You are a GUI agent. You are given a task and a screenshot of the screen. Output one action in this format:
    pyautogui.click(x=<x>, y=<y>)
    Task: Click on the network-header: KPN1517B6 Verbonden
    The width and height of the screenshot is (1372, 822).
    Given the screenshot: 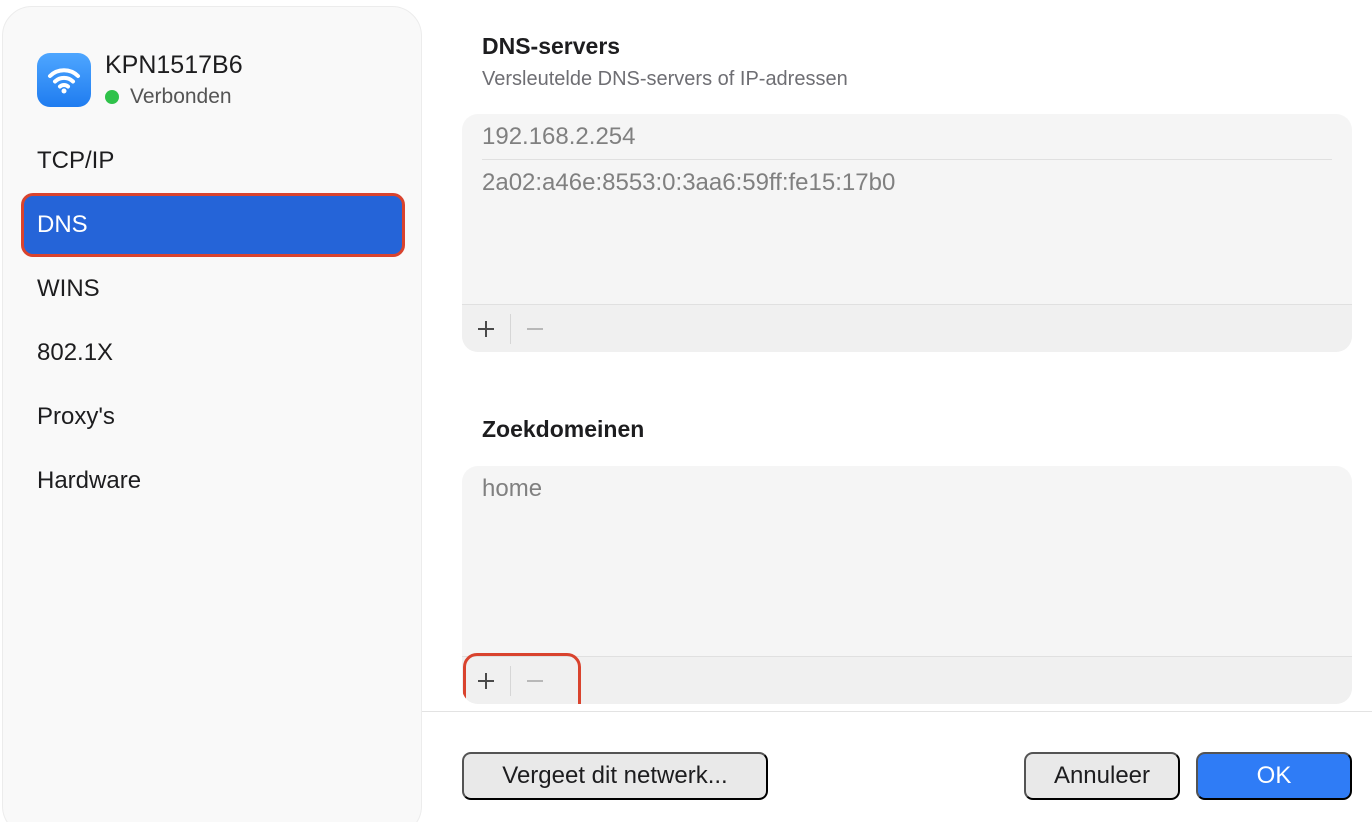 What is the action you would take?
    pyautogui.click(x=227, y=81)
    